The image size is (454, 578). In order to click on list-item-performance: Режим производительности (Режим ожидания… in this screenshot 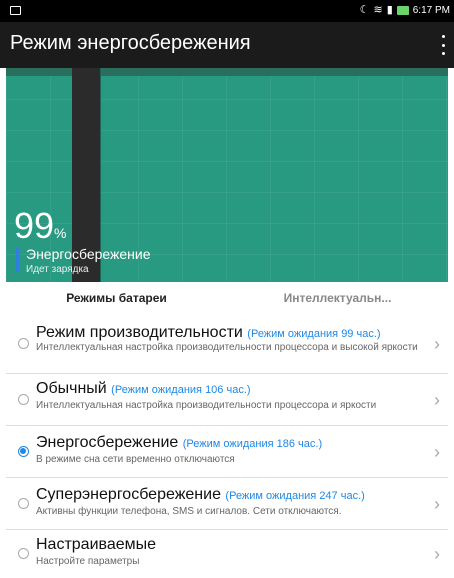, I will do `click(227, 345)`.